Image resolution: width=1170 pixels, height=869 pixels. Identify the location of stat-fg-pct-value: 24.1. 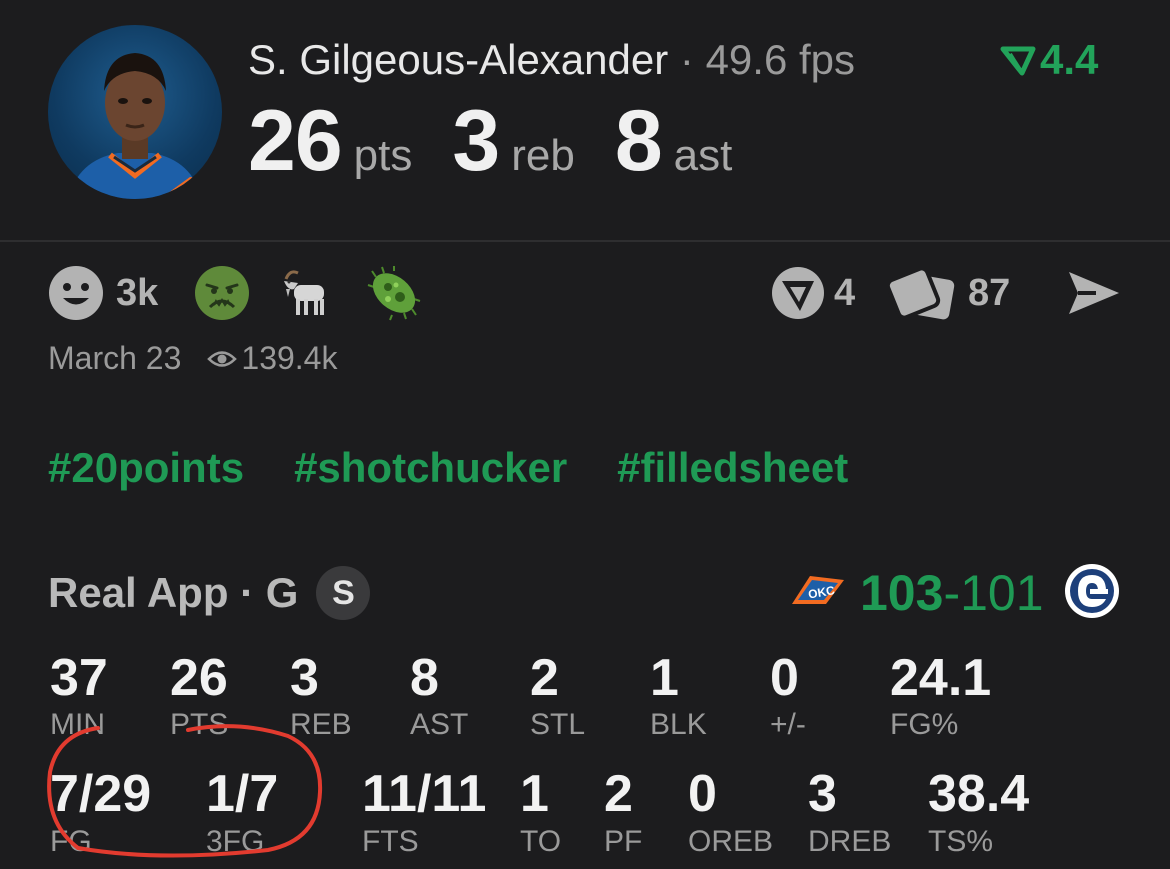
(941, 678).